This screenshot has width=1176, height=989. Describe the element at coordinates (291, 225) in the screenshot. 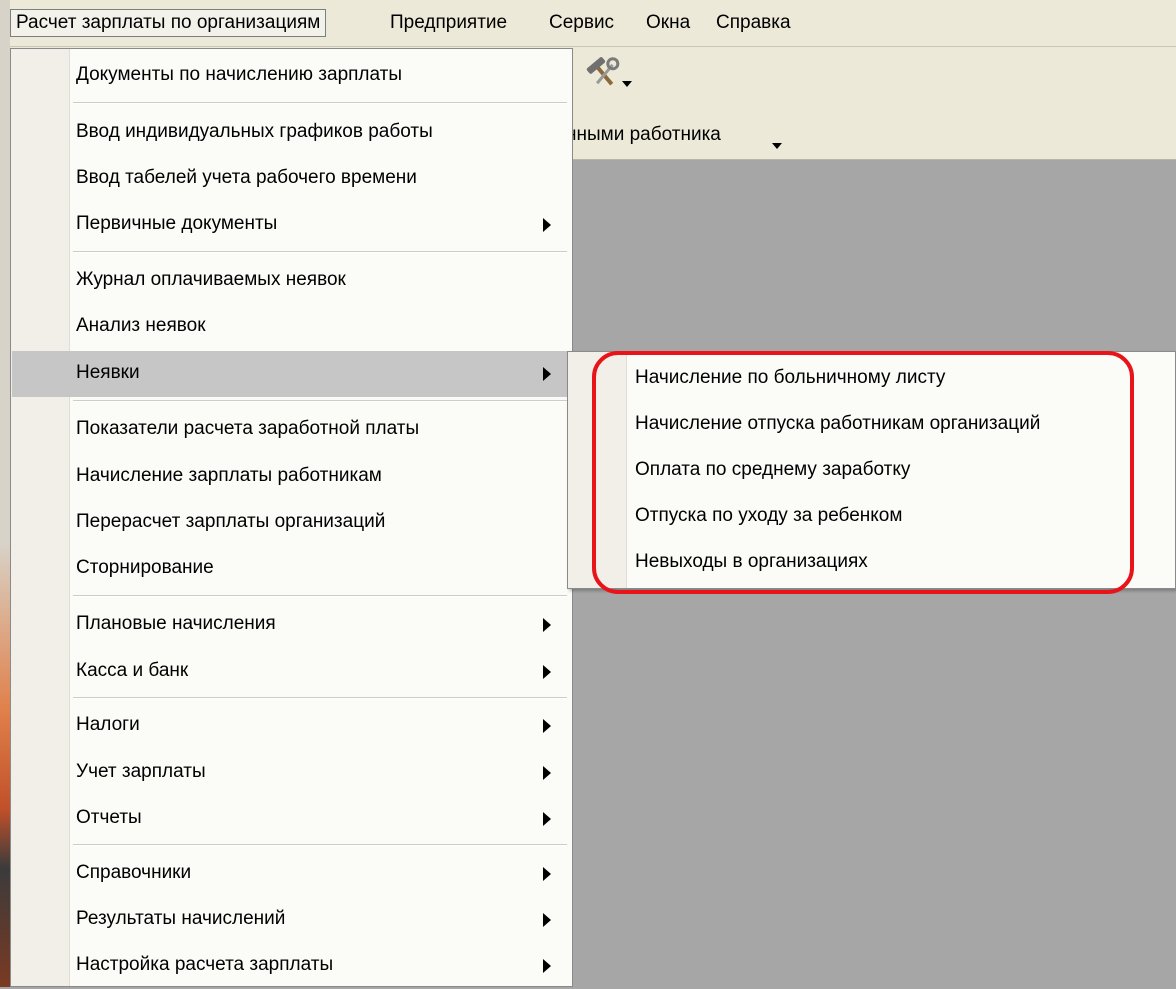

I see `menu-item-primary-documents: Первичные документы` at that location.